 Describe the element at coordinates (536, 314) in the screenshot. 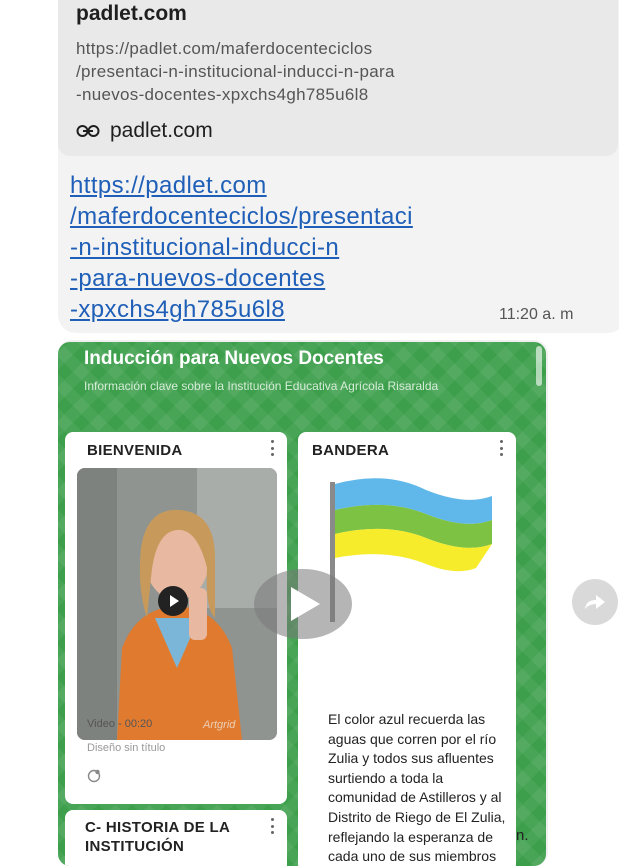

I see `message-timestamp: 11:20 a. m` at that location.